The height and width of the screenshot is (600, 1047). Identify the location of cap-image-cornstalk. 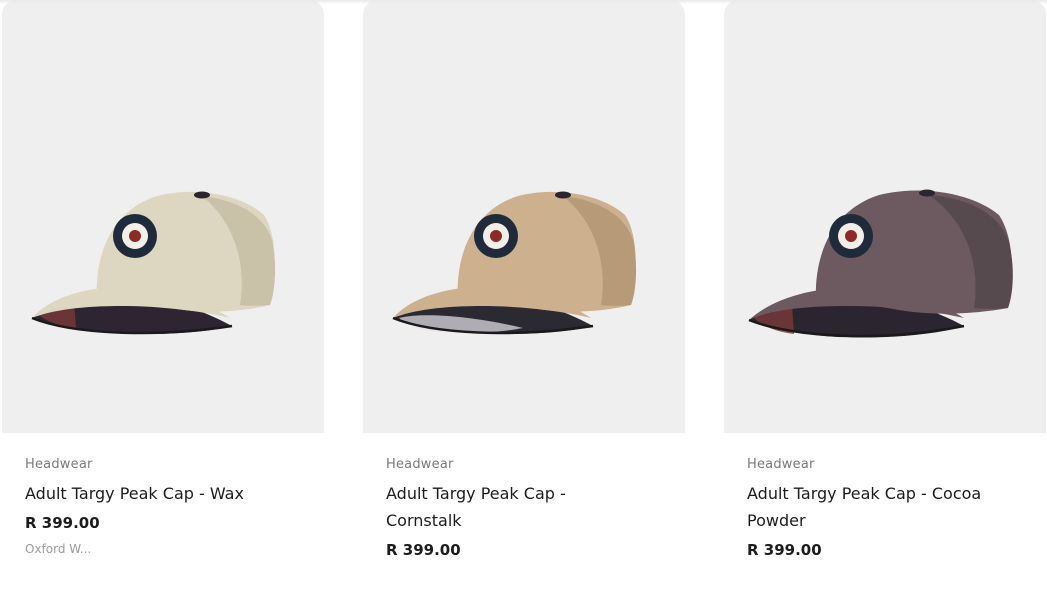
(514, 263).